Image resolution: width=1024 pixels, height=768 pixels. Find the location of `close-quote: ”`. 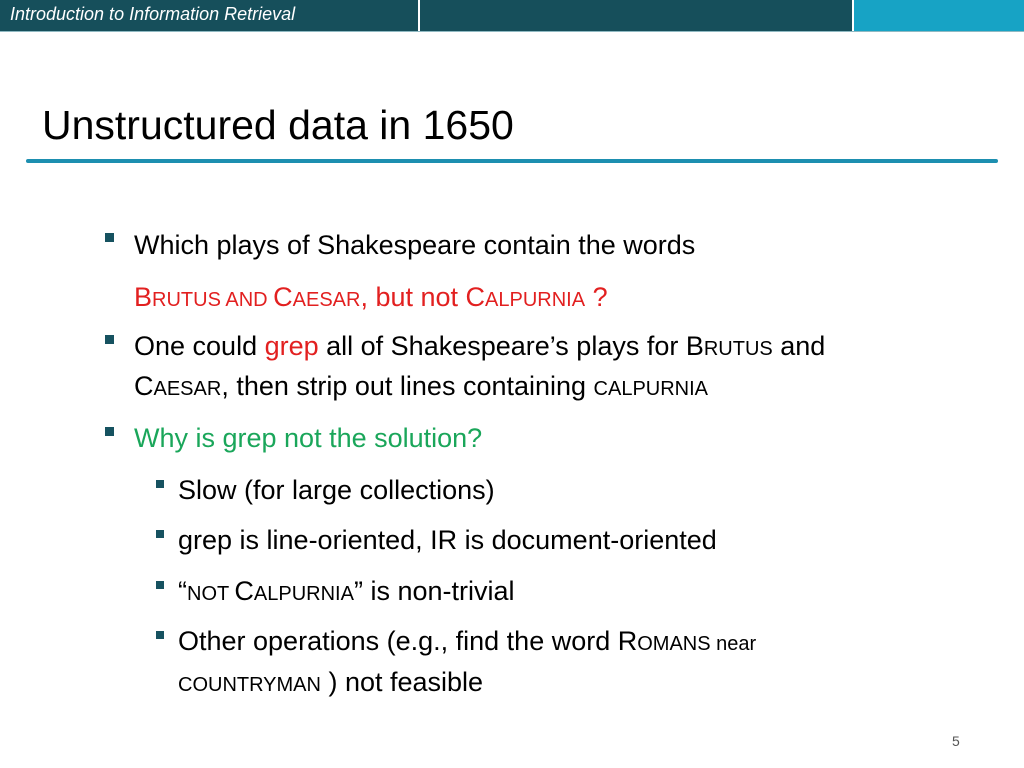

close-quote: ” is located at coordinates (358, 591).